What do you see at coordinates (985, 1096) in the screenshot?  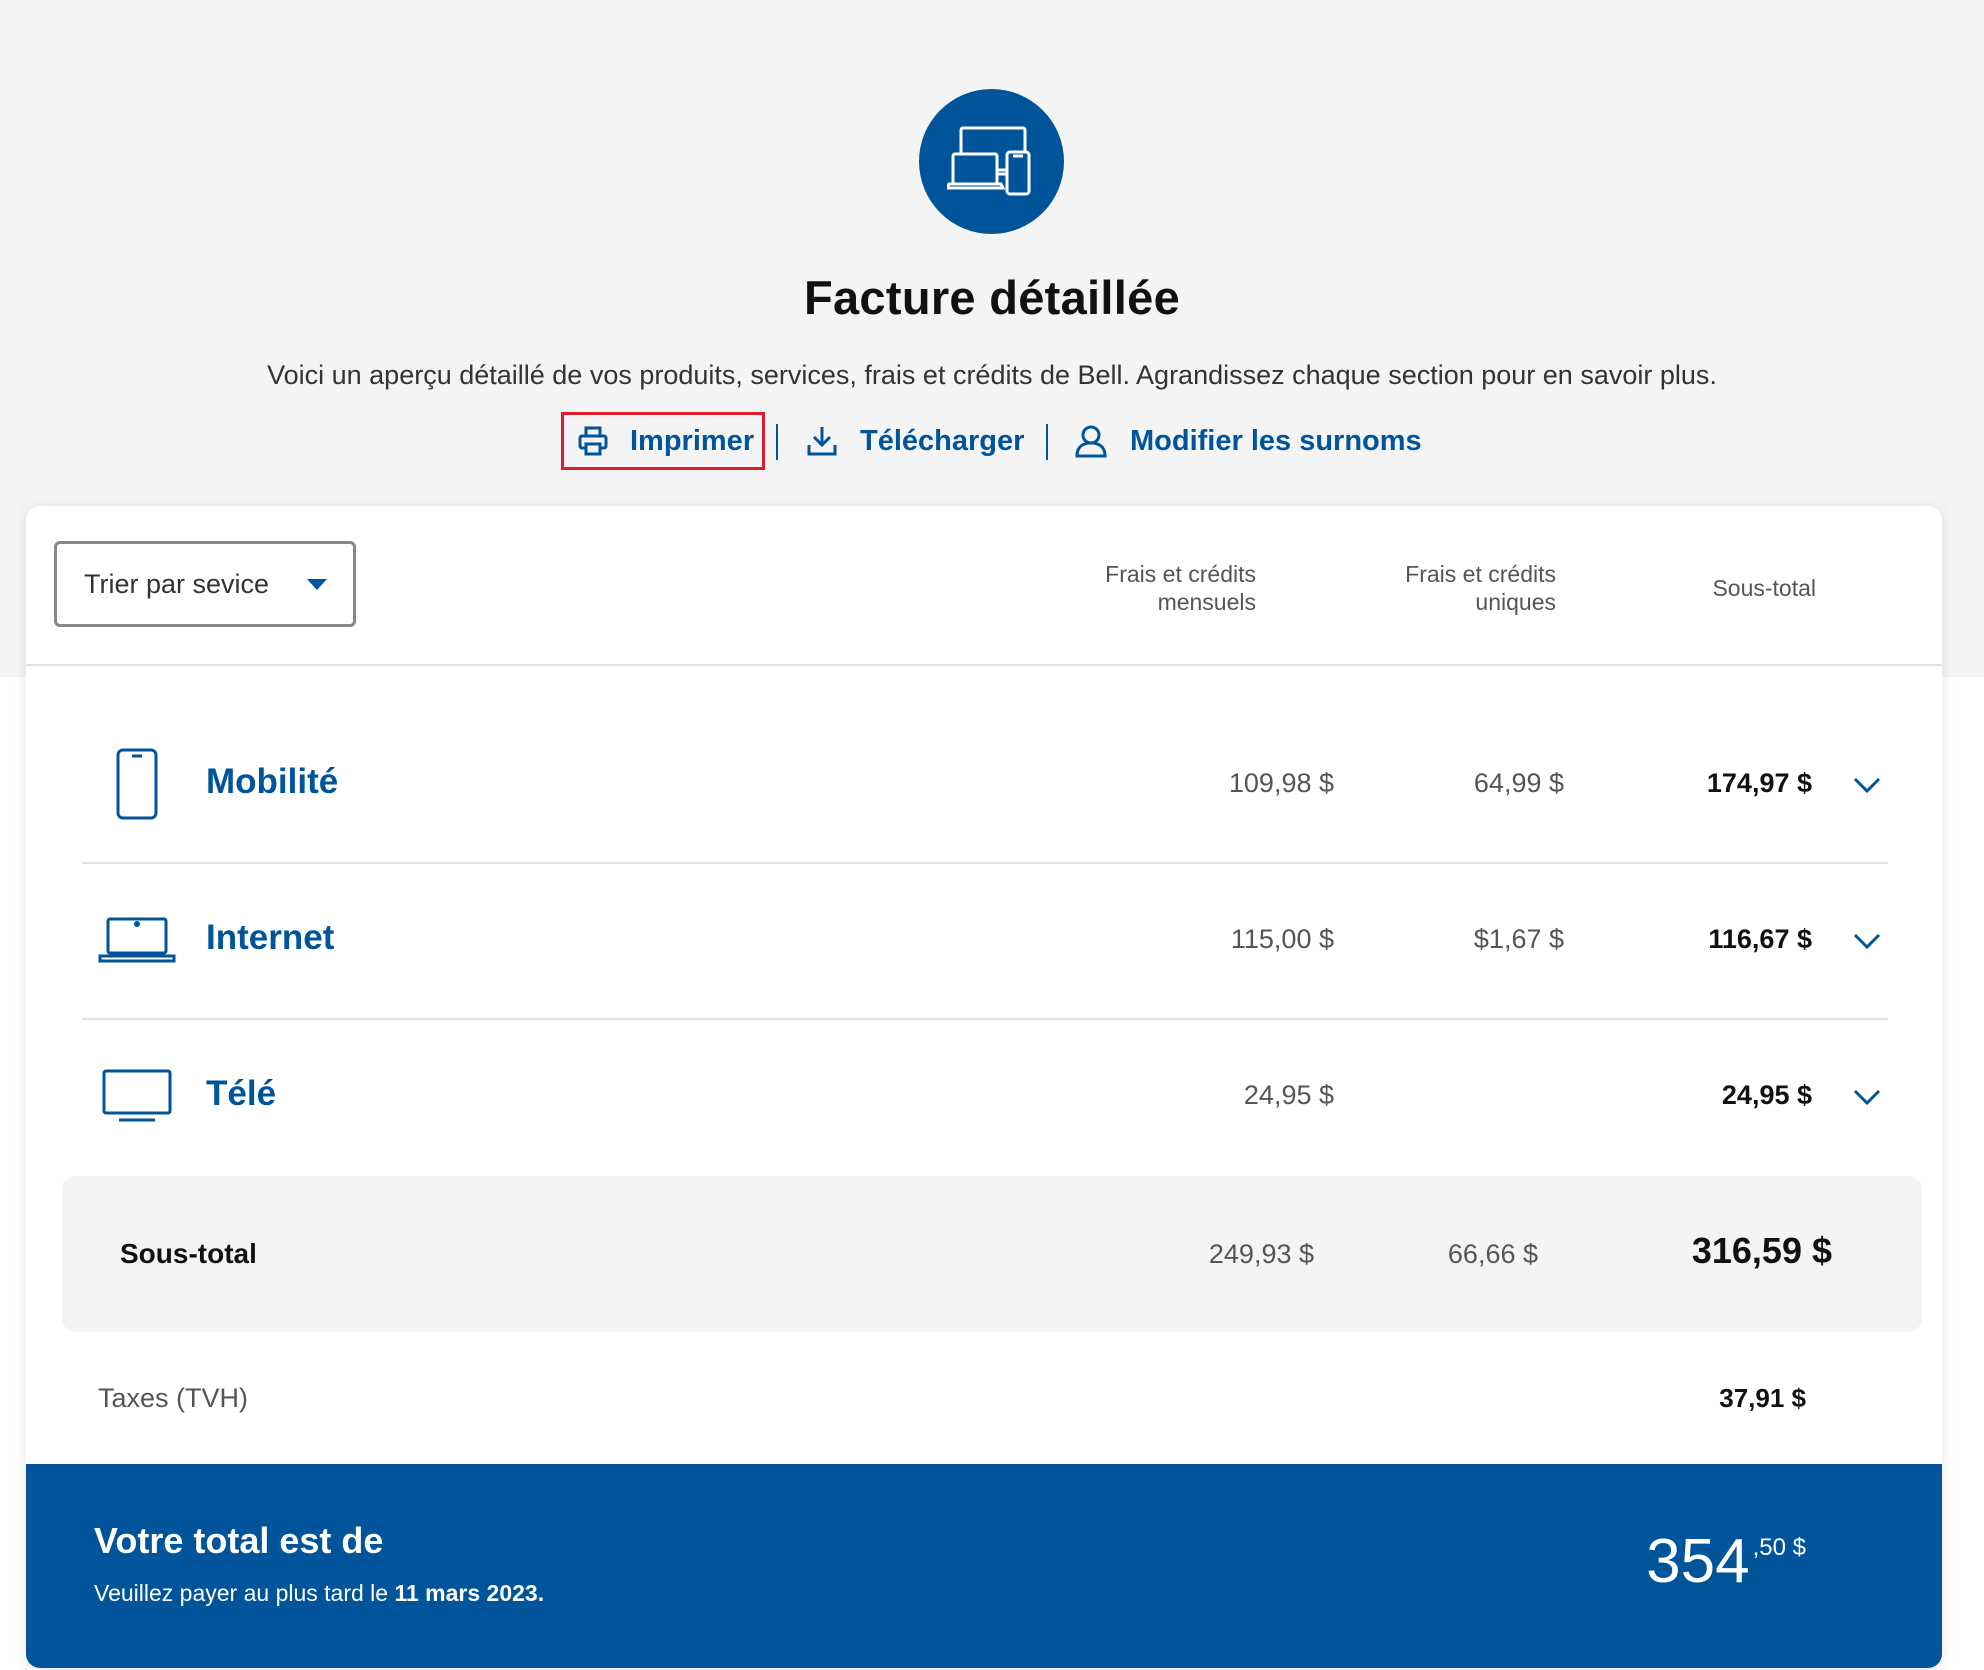 I see `service-row-tv: Télé 24,95 $ 24,95 $` at bounding box center [985, 1096].